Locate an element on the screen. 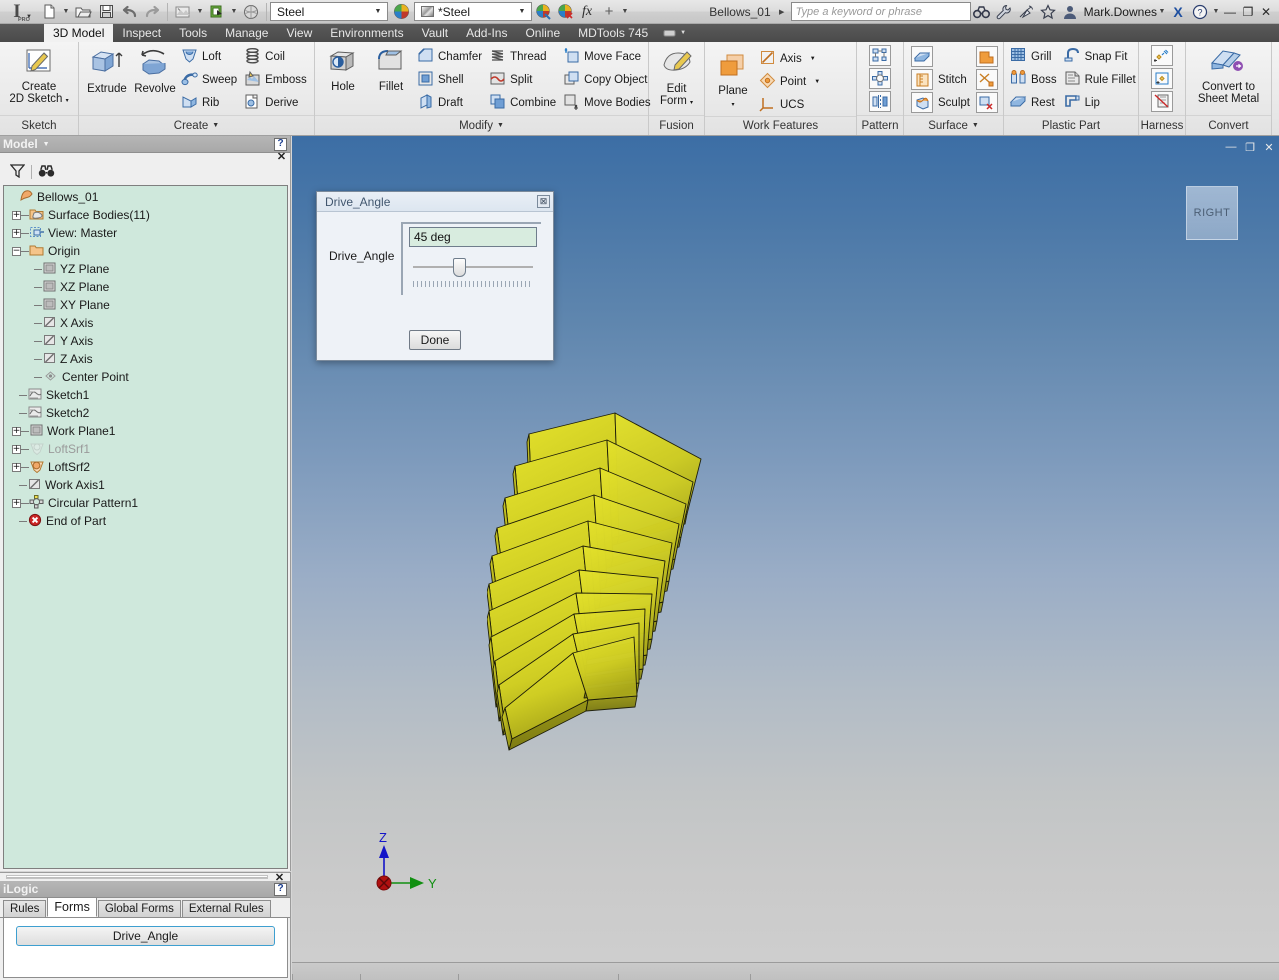 The width and height of the screenshot is (1279, 980). help-question-icon: ? is located at coordinates (1200, 12).